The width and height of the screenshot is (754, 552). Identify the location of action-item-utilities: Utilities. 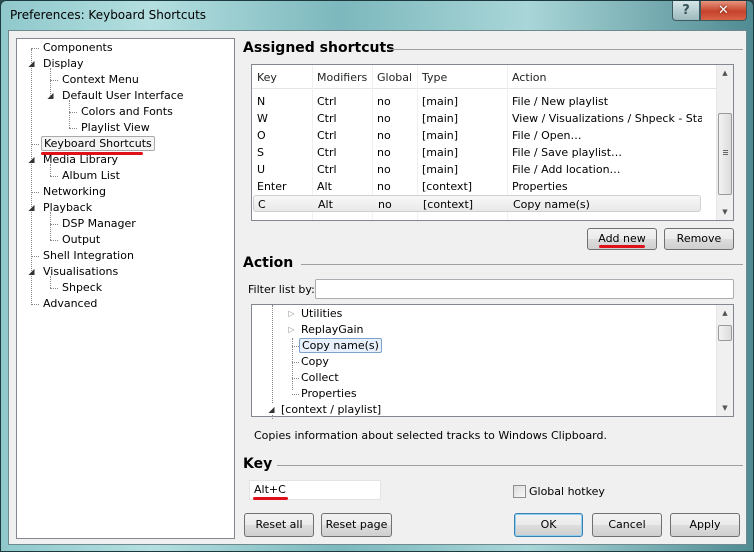
(321, 314).